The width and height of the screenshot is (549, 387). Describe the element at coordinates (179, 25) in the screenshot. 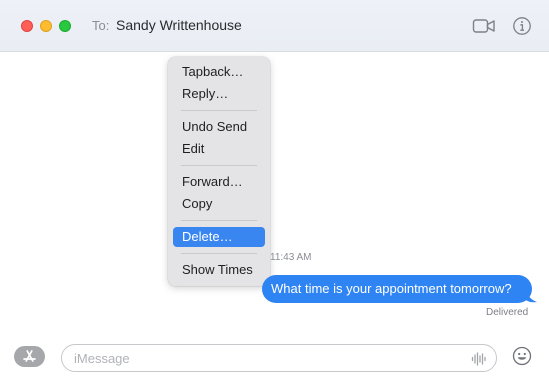

I see `recipient-name: Sandy Writtenhouse` at that location.